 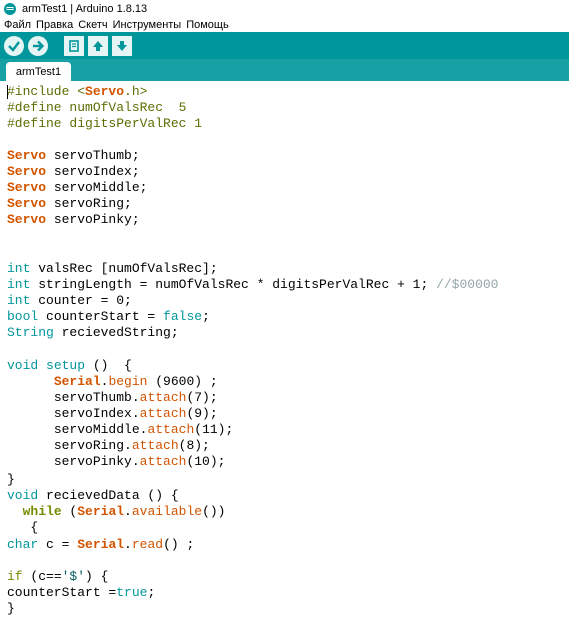 I want to click on code-line-8: Servo servoRing;, so click(x=69, y=203).